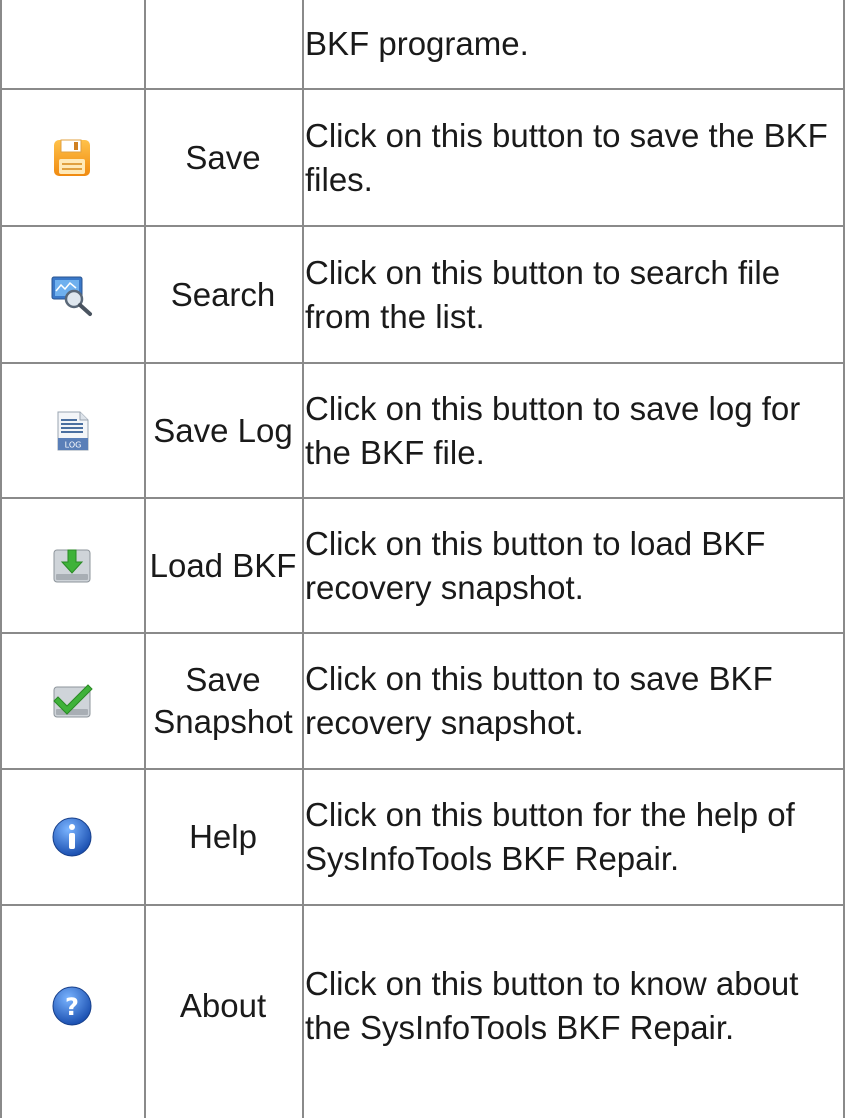 The width and height of the screenshot is (847, 1118). What do you see at coordinates (73, 444) in the screenshot?
I see `svg-text: LOG` at bounding box center [73, 444].